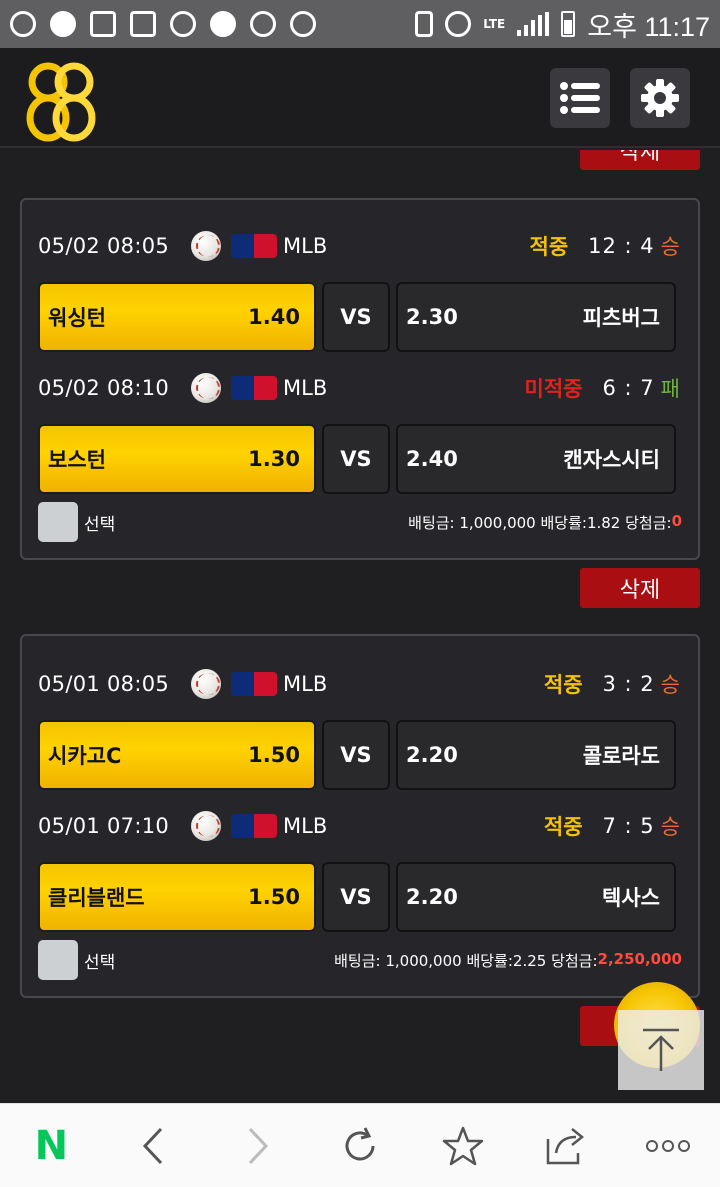  What do you see at coordinates (432, 317) in the screenshot?
I see `away-odds: 2.30` at bounding box center [432, 317].